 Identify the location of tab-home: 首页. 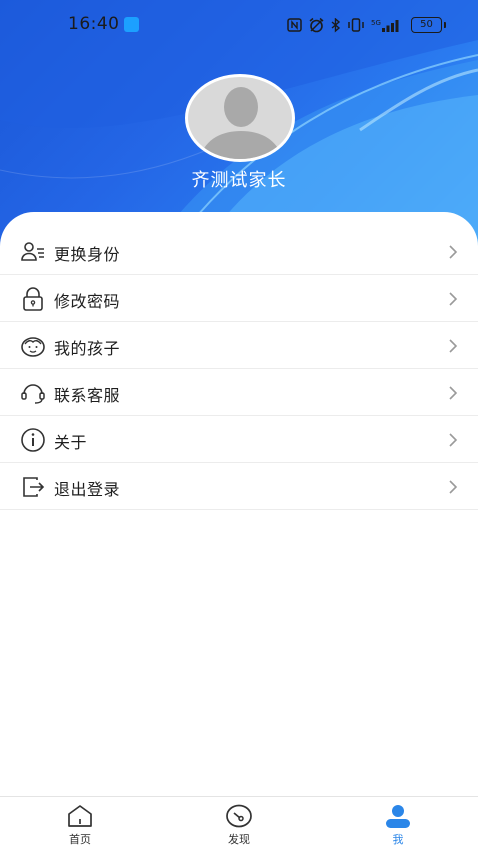
(80, 823).